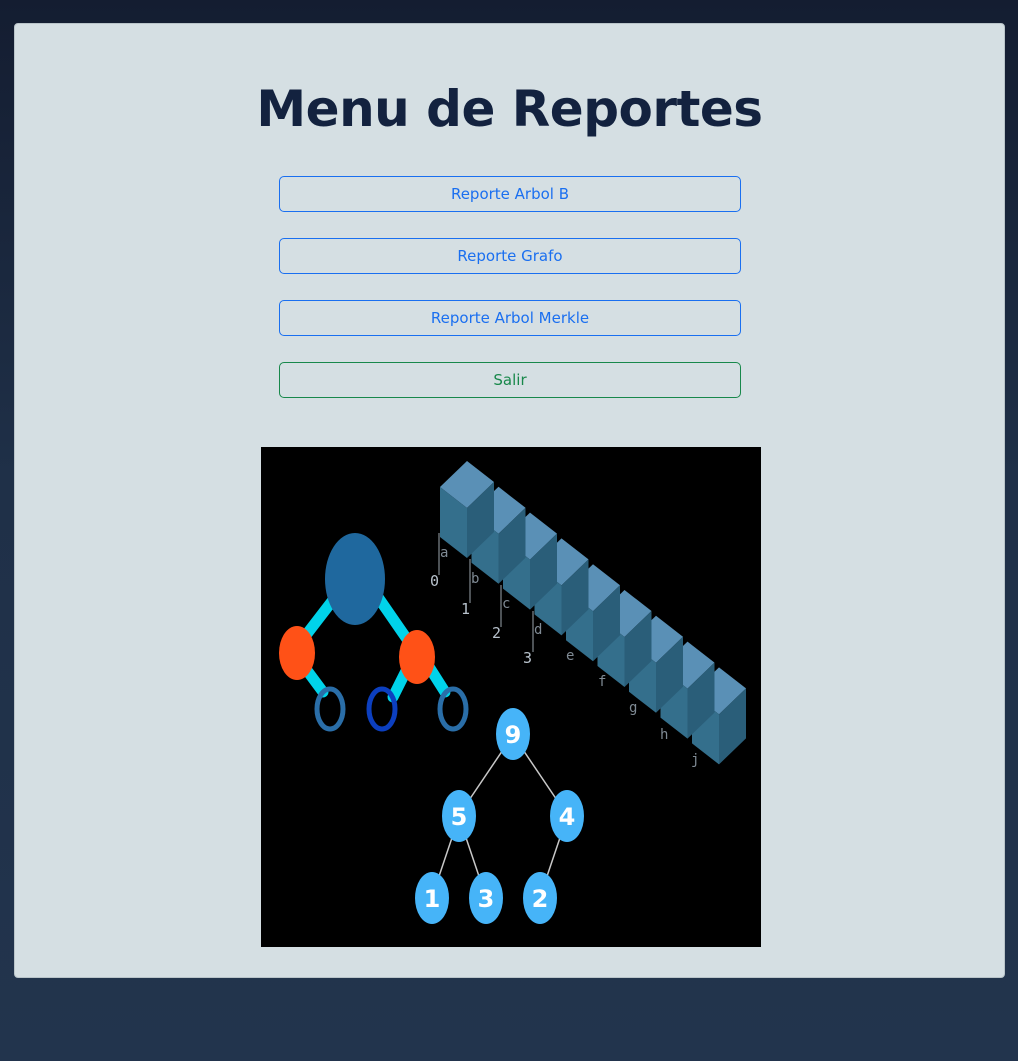 The height and width of the screenshot is (1061, 1018). What do you see at coordinates (509, 109) in the screenshot?
I see `page-title: Menu de Reportes` at bounding box center [509, 109].